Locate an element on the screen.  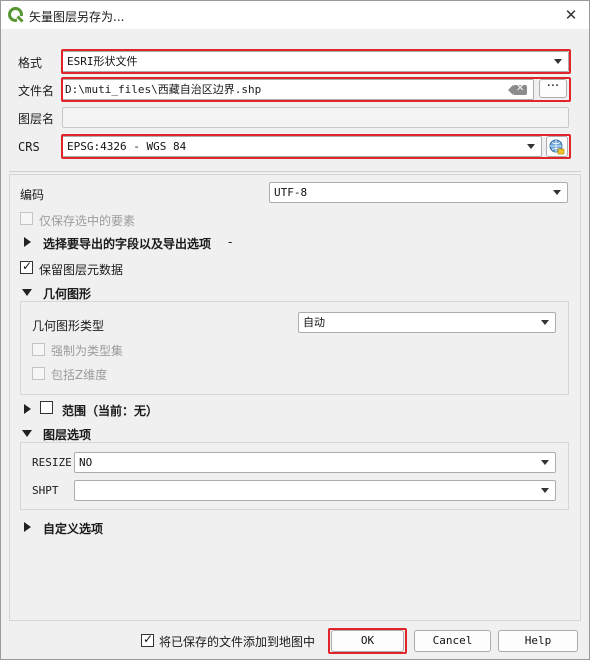
ok-button: OK is located at coordinates (367, 641).